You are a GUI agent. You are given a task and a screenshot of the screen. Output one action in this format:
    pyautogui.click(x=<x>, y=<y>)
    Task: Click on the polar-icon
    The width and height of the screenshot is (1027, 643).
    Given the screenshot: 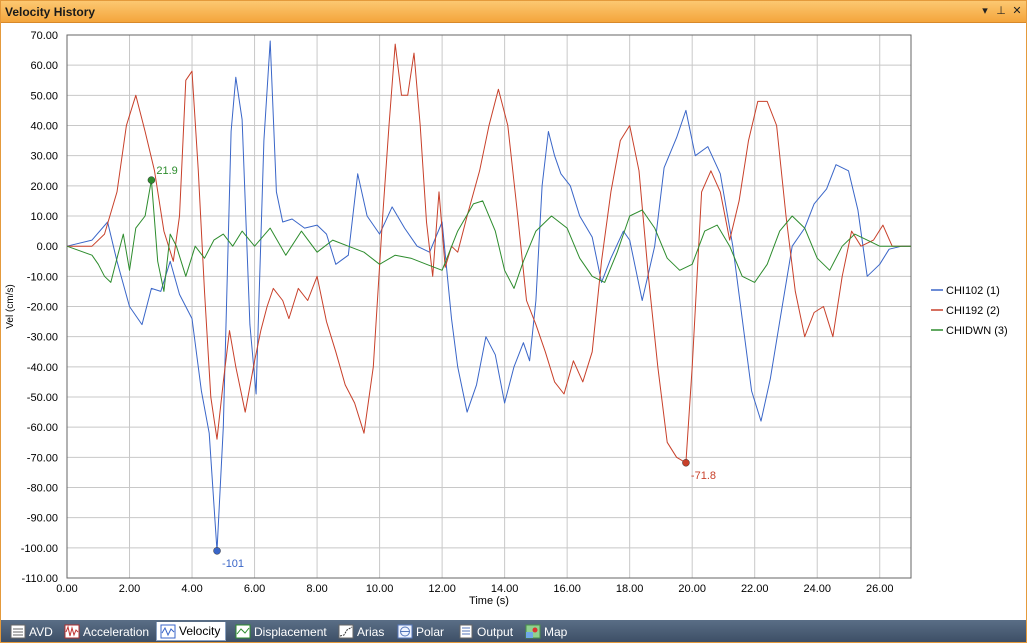 What is the action you would take?
    pyautogui.click(x=405, y=631)
    